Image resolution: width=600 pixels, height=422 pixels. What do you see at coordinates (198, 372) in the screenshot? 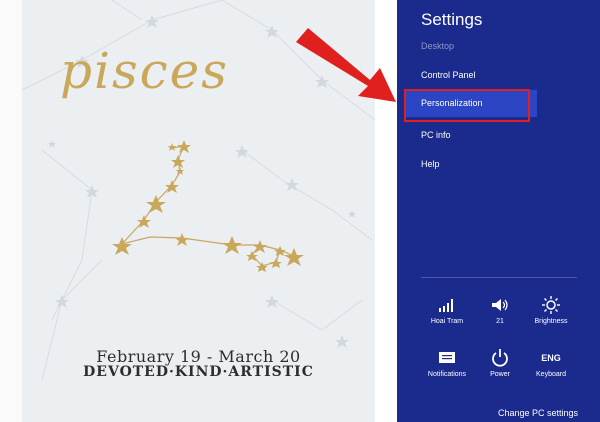
I see `pisces-traits: DEVOTED·KIND·ARTISTIC` at bounding box center [198, 372].